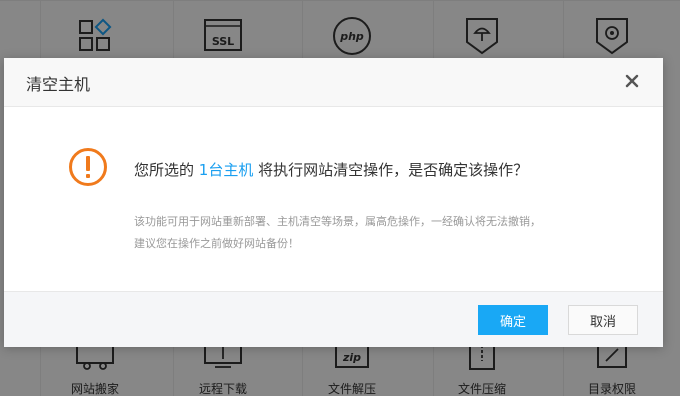 The height and width of the screenshot is (396, 680). I want to click on close-icon, so click(632, 81).